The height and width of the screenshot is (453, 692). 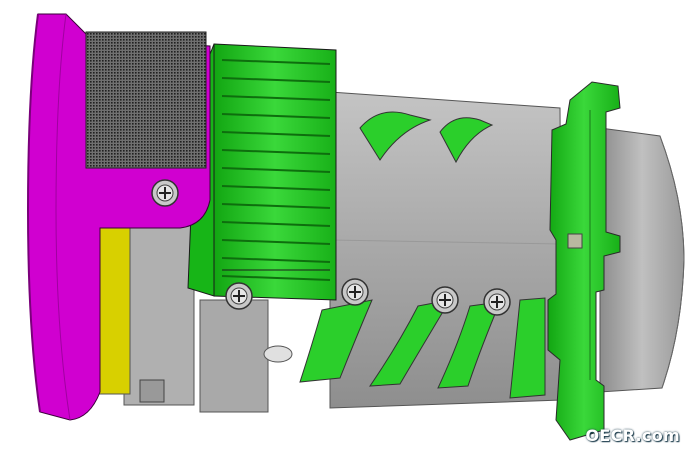 What do you see at coordinates (146, 100) in the screenshot?
I see `front-knurl-grip` at bounding box center [146, 100].